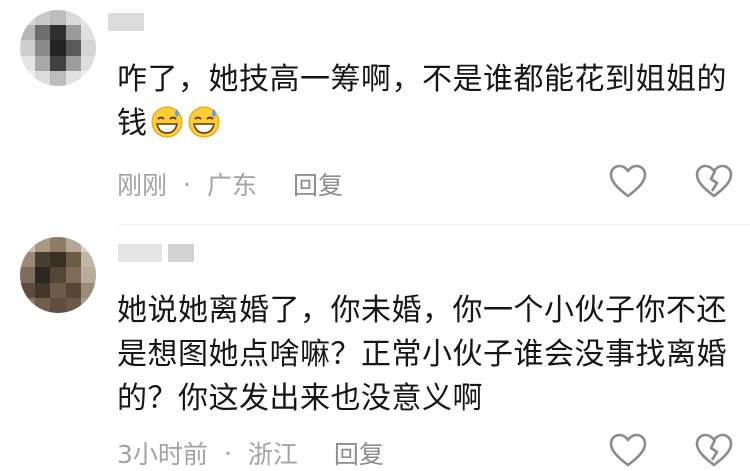  I want to click on comment-location: 广东, so click(231, 185).